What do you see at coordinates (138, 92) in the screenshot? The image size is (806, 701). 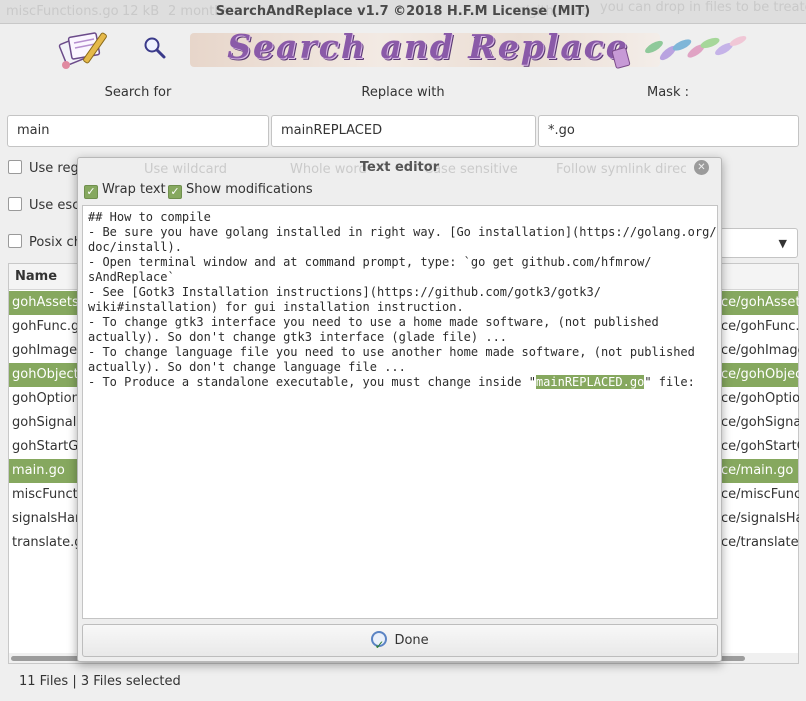 I see `search-for-label: Search for` at bounding box center [138, 92].